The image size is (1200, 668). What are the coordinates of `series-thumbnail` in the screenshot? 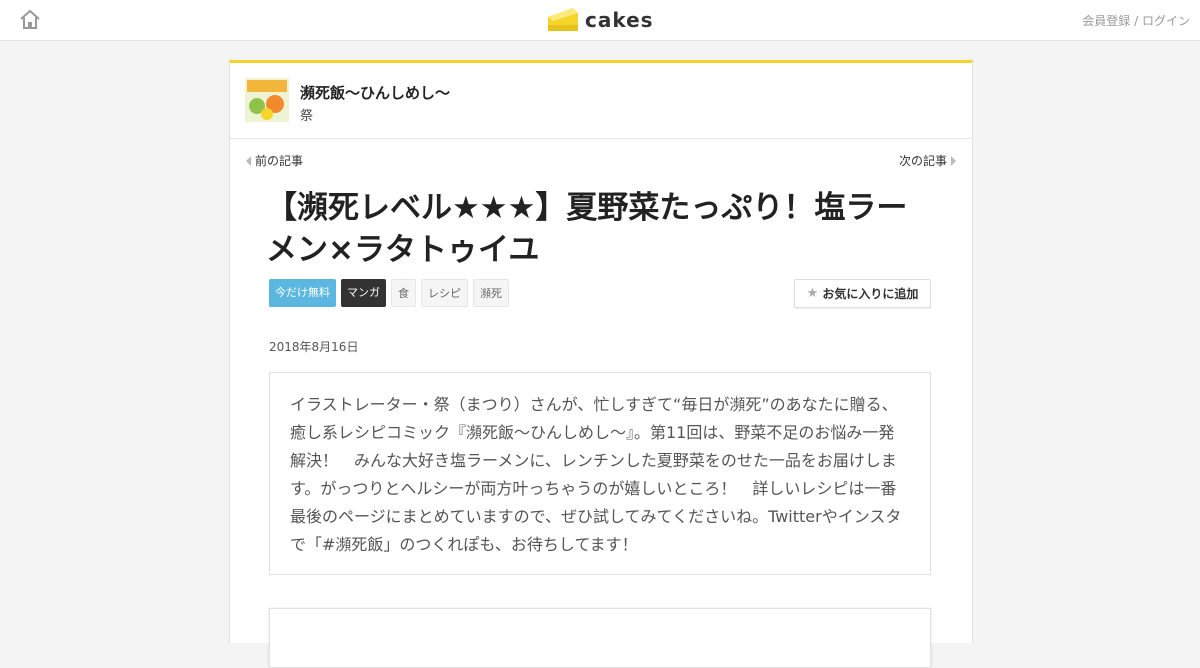 It's located at (267, 100).